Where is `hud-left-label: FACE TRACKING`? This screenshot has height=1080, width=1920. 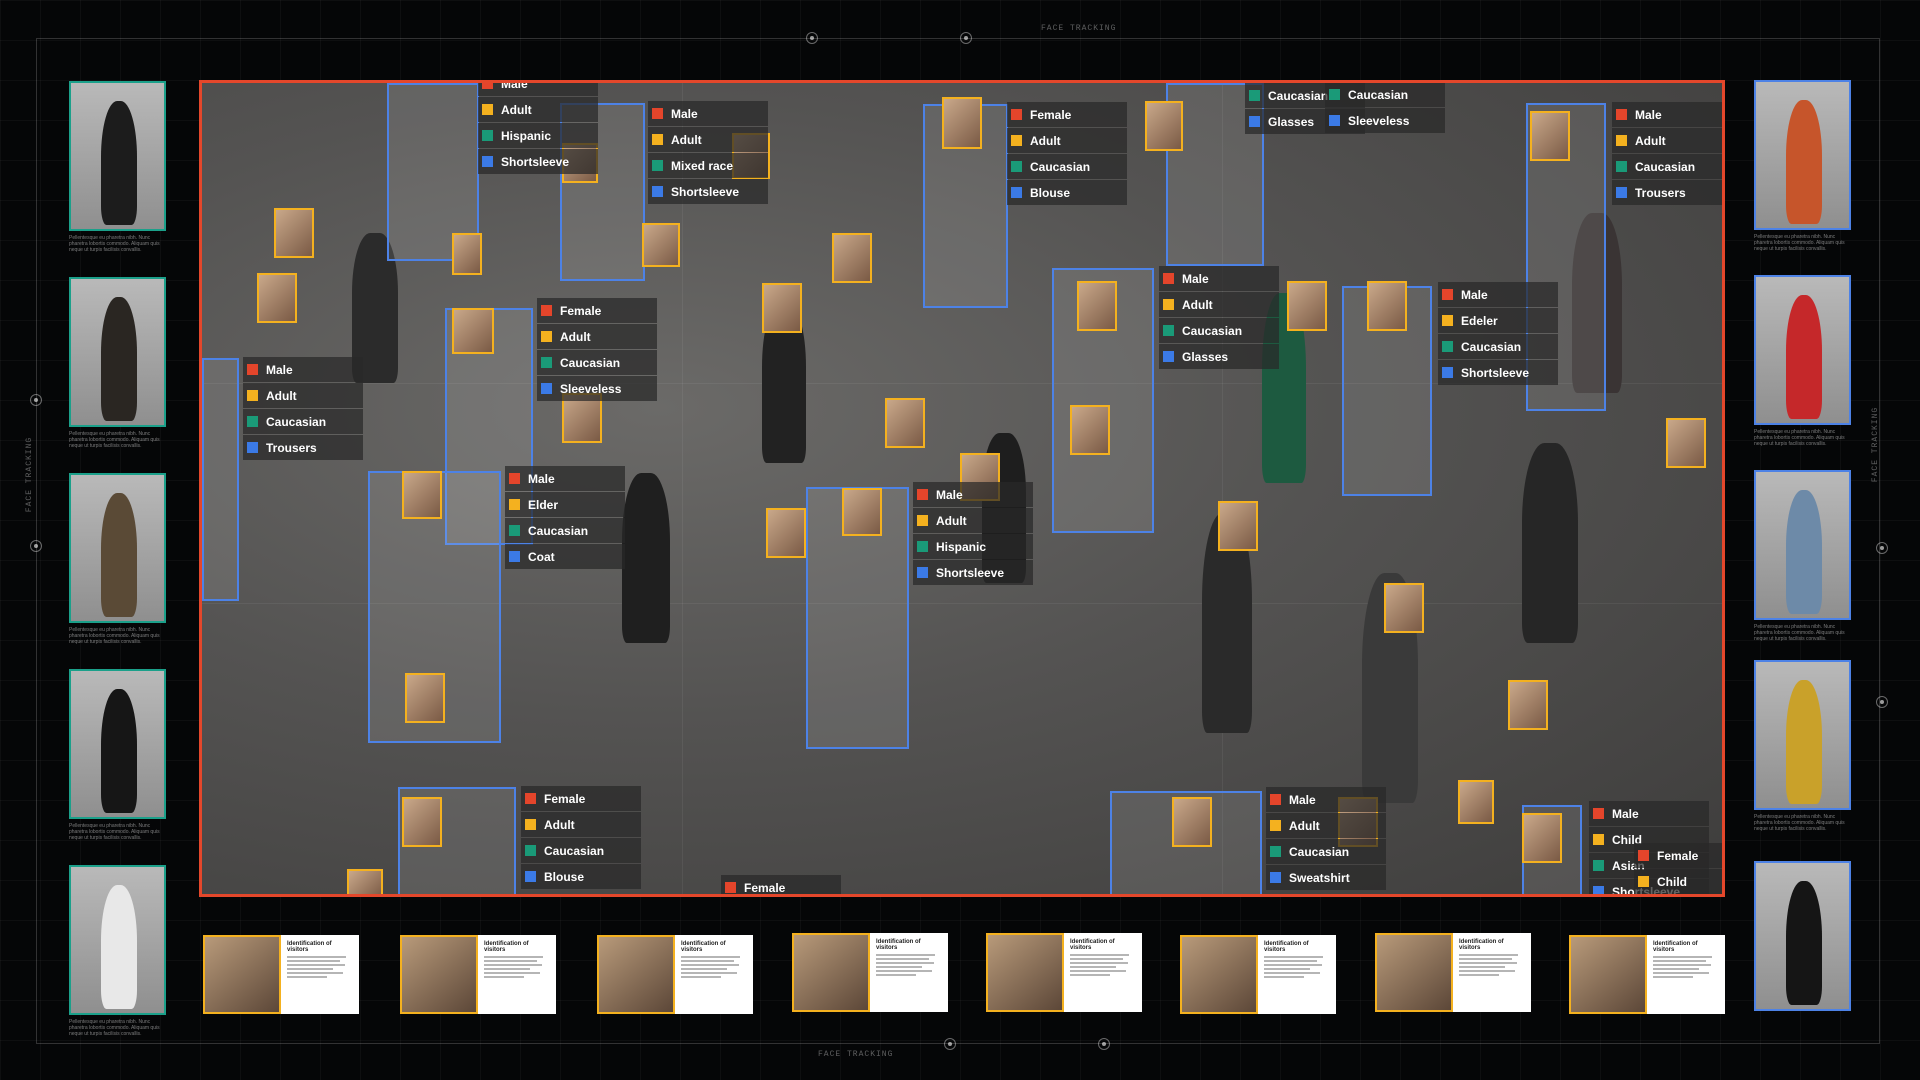 hud-left-label: FACE TRACKING is located at coordinates (30, 474).